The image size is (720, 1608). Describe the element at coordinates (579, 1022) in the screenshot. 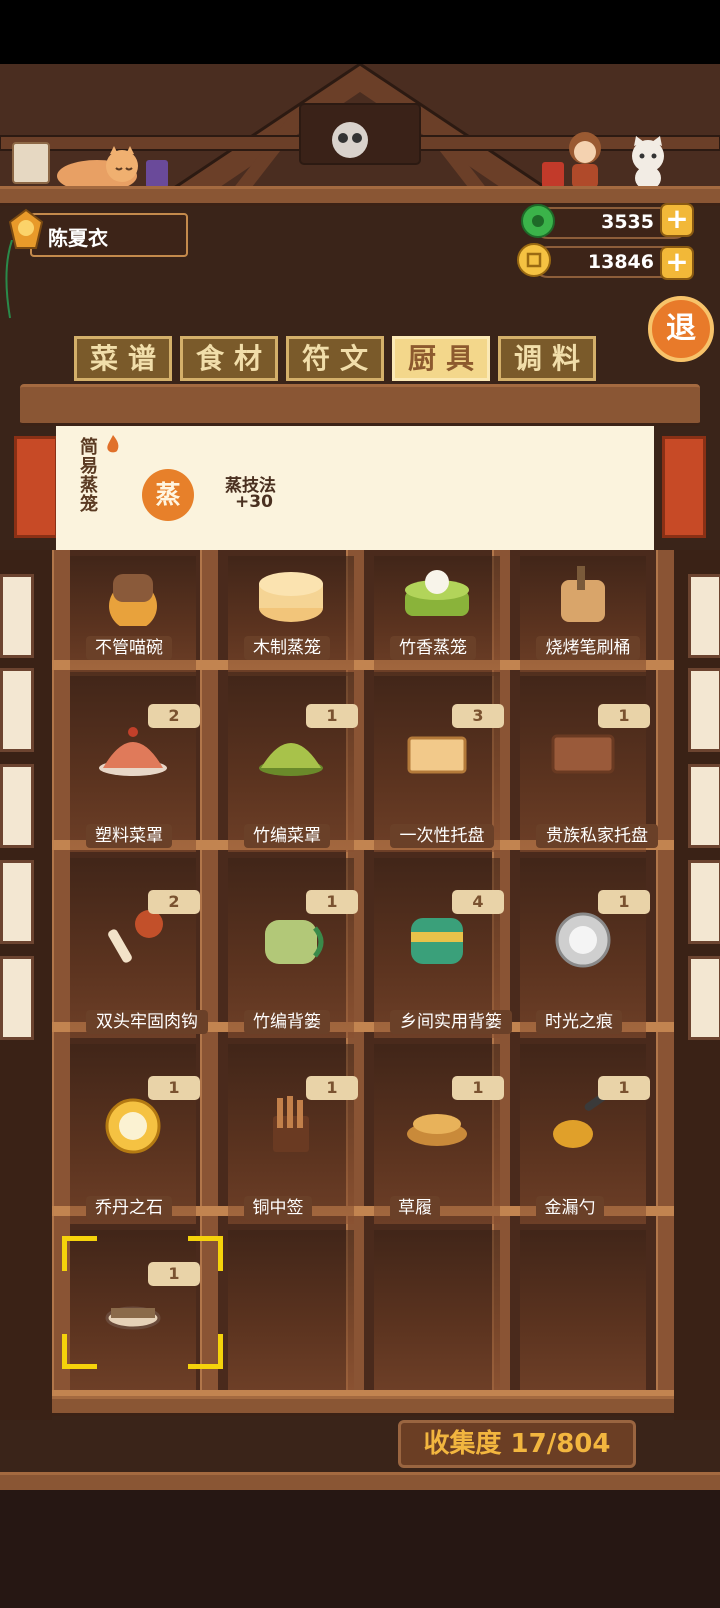

I see `item-label: 时光之痕` at that location.